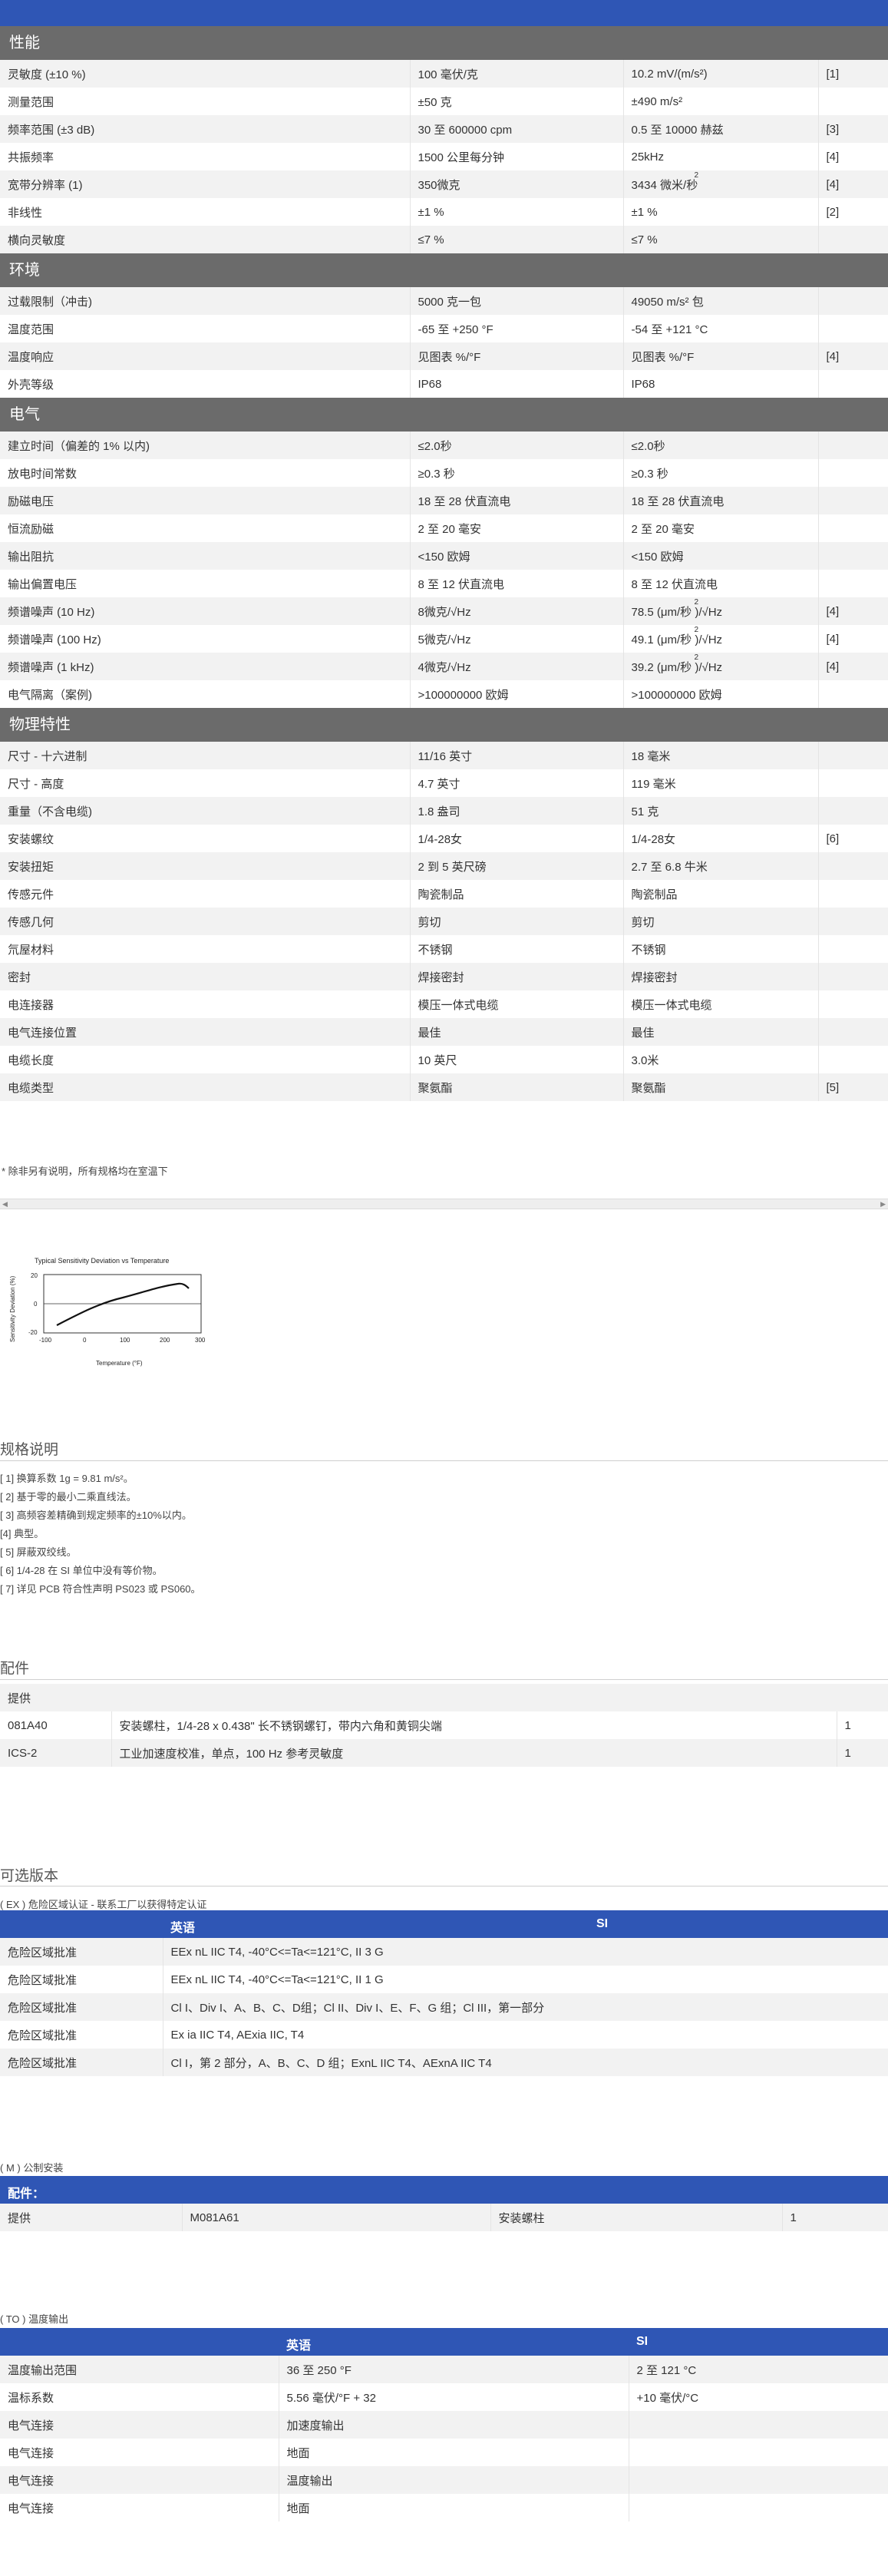  Describe the element at coordinates (721, 102) in the screenshot. I see `spec-si-value: ±490 m/s²` at that location.